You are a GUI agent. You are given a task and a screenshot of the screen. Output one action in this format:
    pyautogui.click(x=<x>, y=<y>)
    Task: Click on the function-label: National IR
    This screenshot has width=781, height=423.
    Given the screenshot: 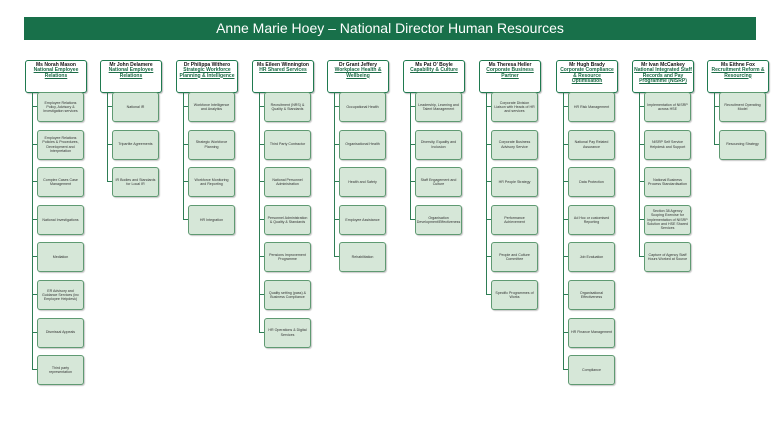 What is the action you would take?
    pyautogui.click(x=135, y=106)
    